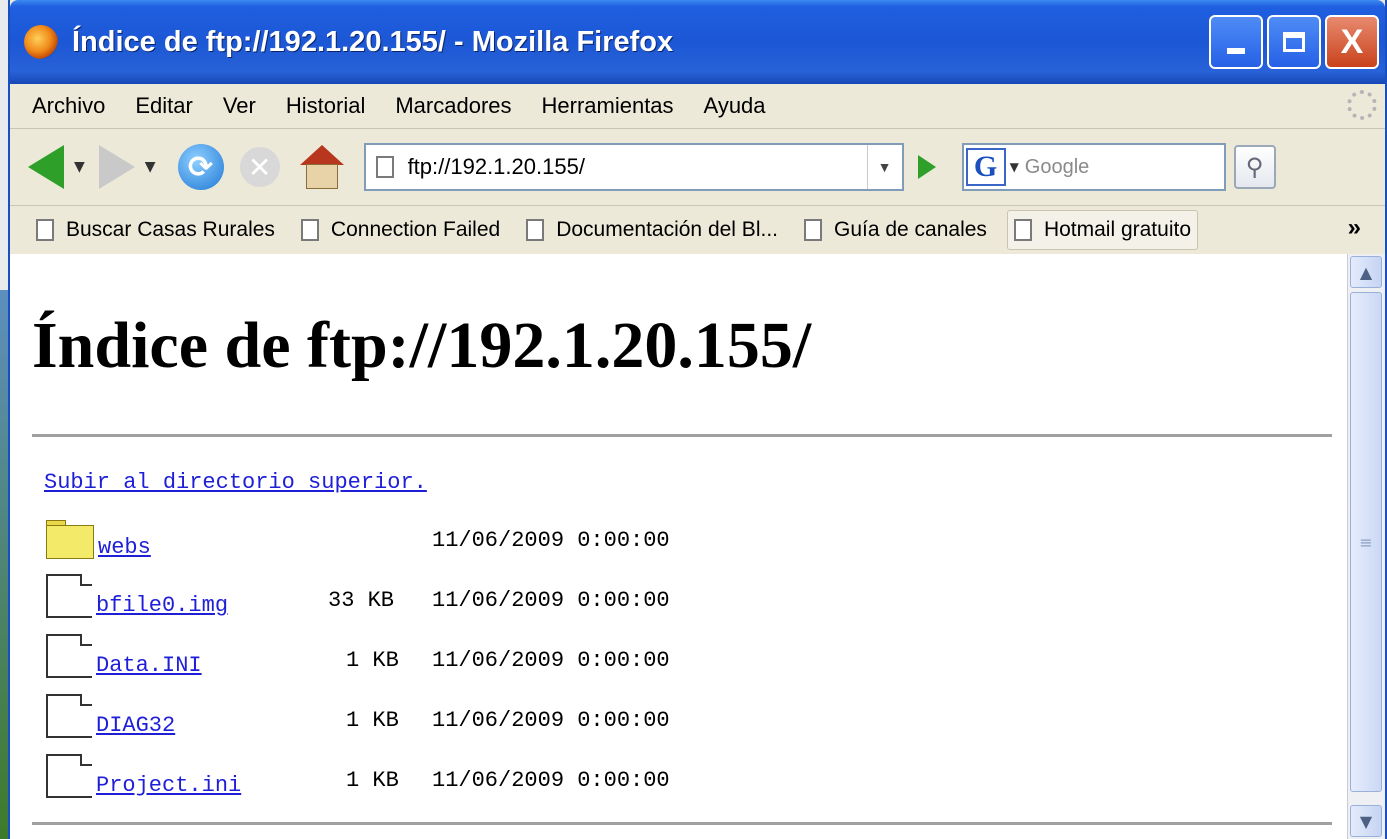  What do you see at coordinates (1354, 228) in the screenshot?
I see `bookmarks-overflow-chevron: »` at bounding box center [1354, 228].